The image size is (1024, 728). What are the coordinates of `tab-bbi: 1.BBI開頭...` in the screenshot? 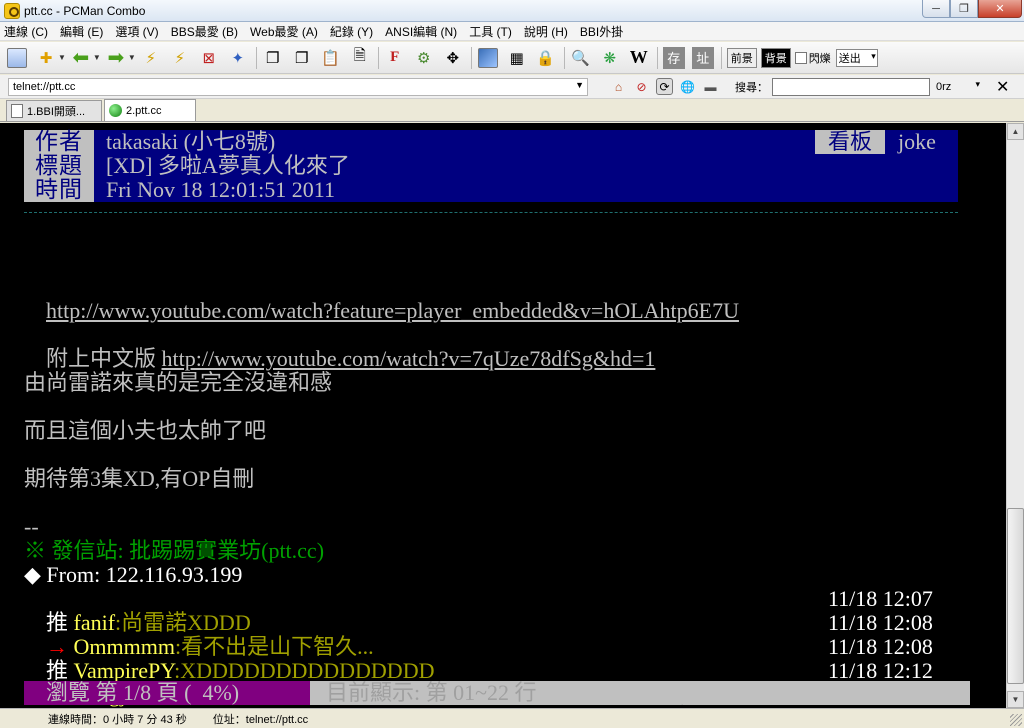 It's located at (54, 110).